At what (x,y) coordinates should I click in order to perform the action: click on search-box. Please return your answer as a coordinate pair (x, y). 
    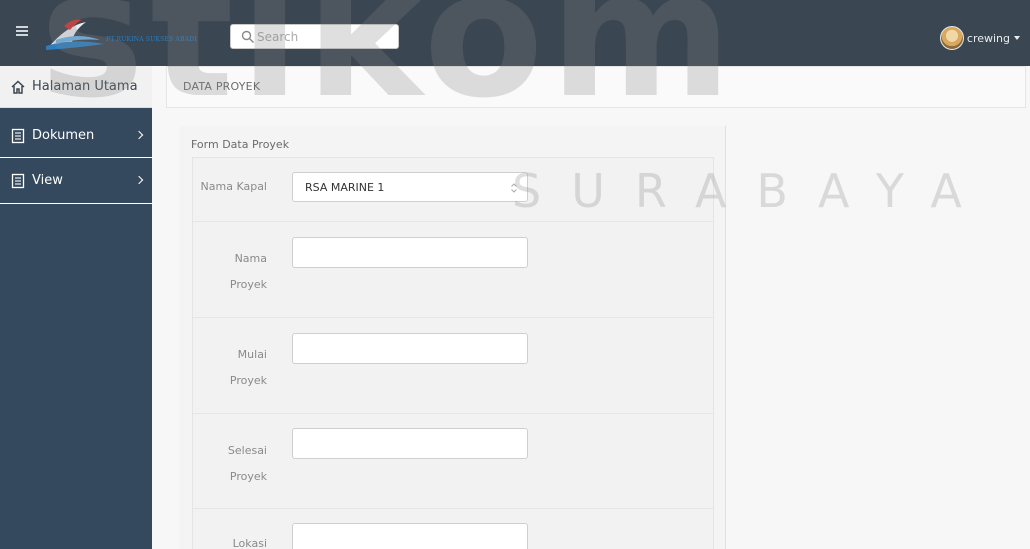
    Looking at the image, I should click on (314, 36).